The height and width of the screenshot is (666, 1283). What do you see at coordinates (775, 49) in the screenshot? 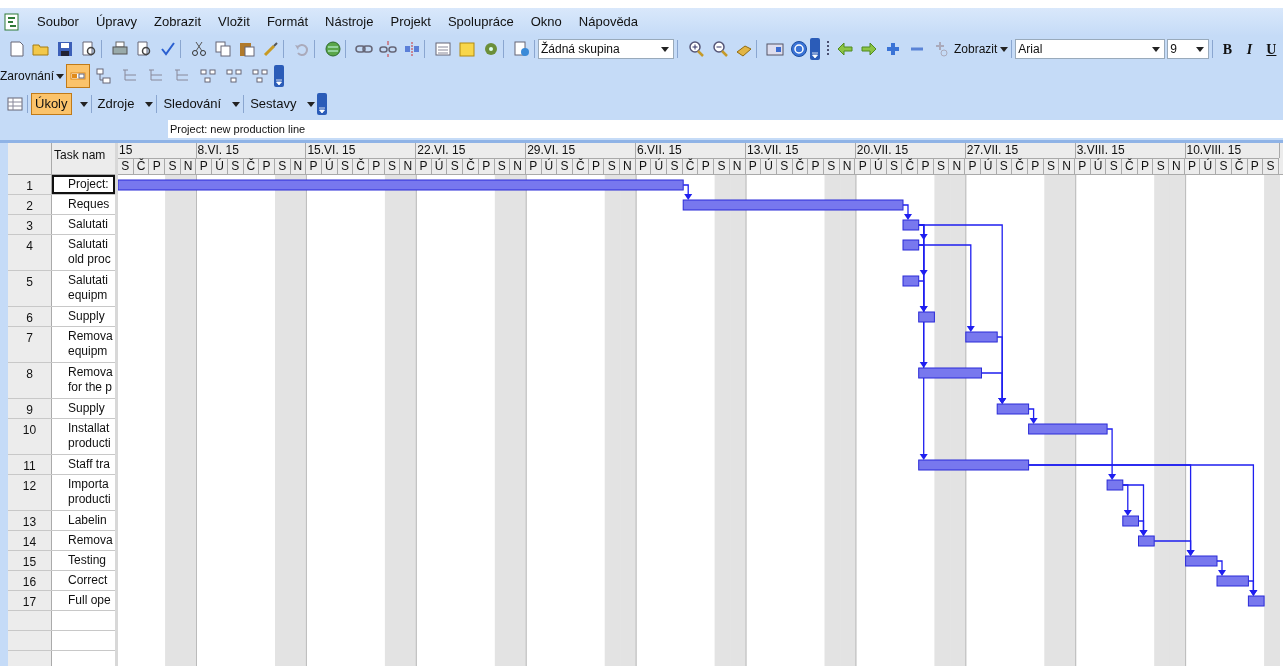
I see `card-icon` at bounding box center [775, 49].